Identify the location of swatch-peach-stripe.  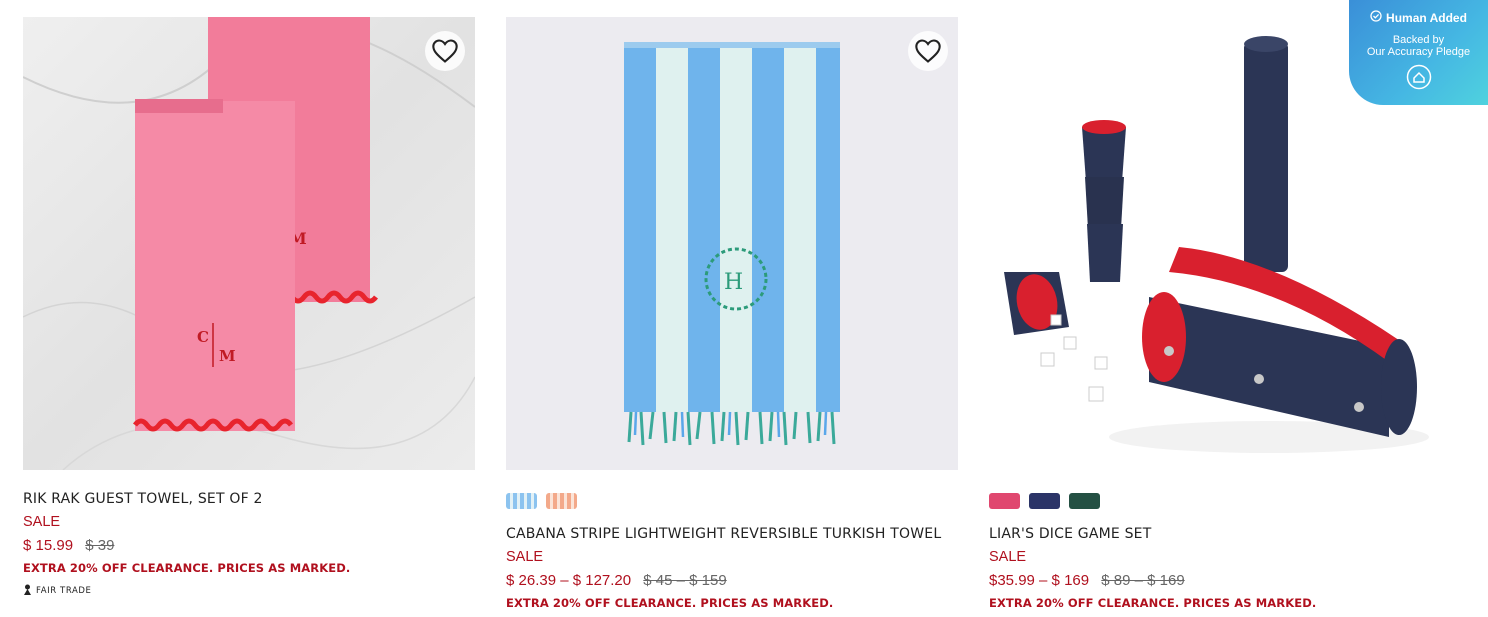
(561, 501).